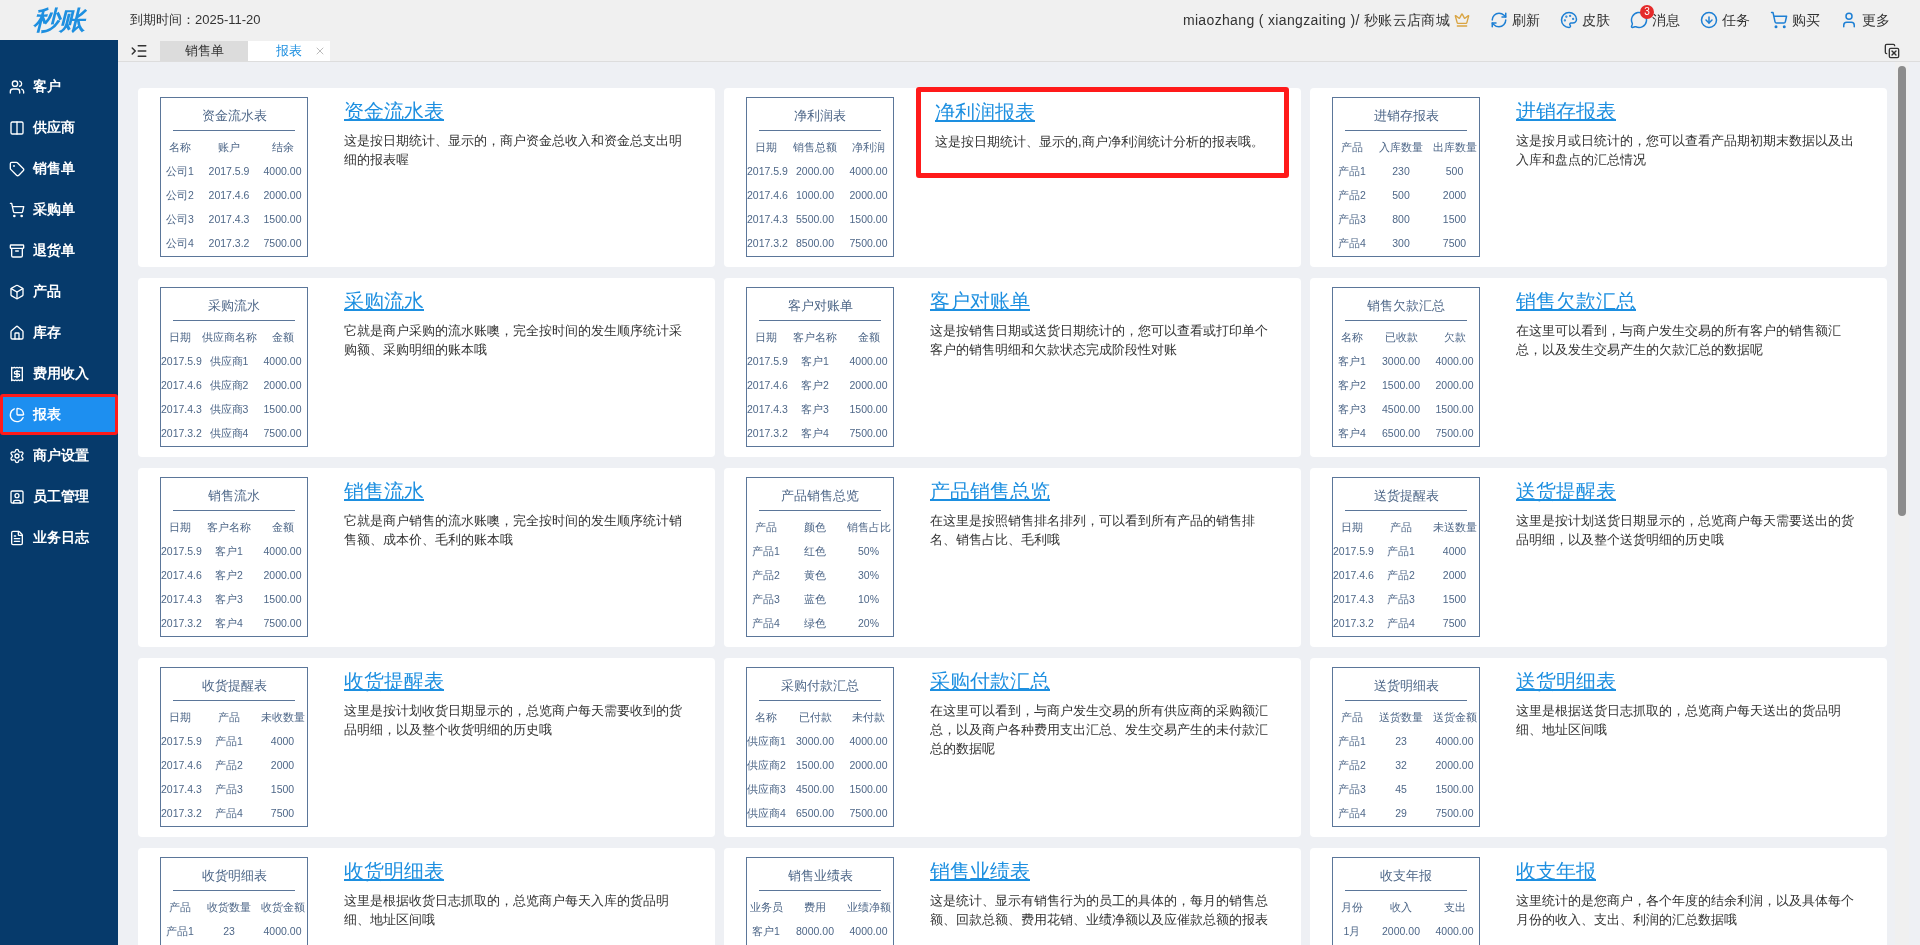  Describe the element at coordinates (1316, 20) in the screenshot. I see `account-name: miaozhang ( xiangzaiting )/ 秒账云店商城` at that location.